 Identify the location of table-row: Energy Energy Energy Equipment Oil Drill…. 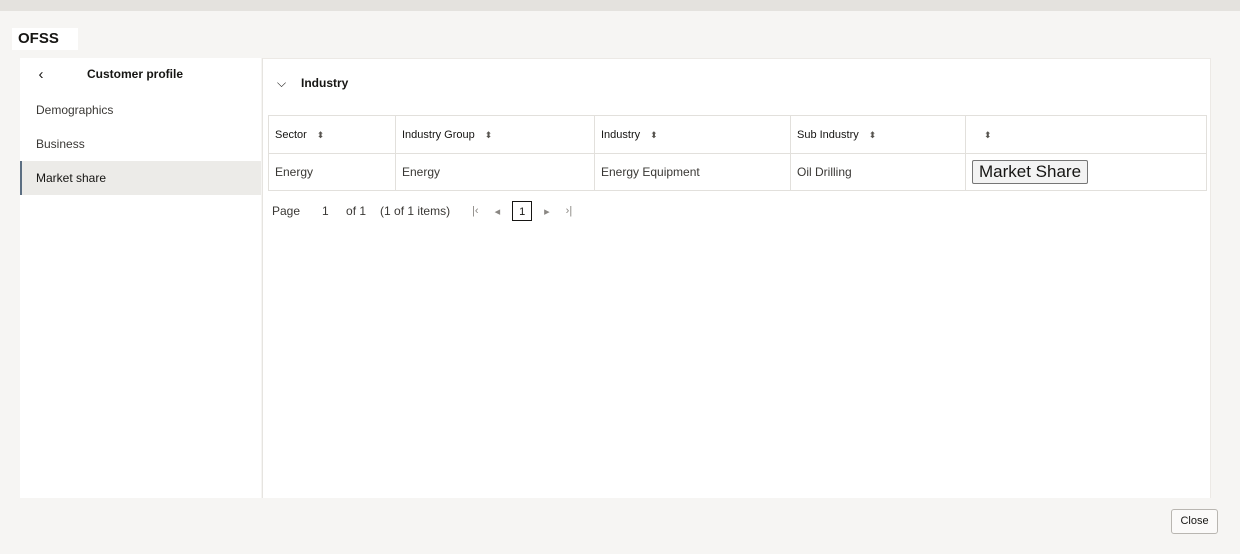
(737, 172).